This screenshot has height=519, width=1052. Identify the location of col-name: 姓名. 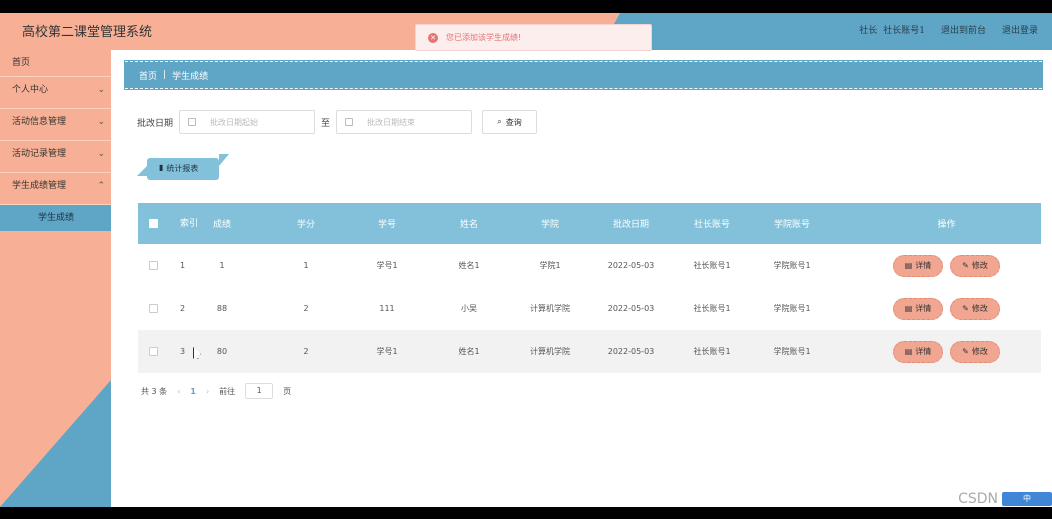
(468, 225).